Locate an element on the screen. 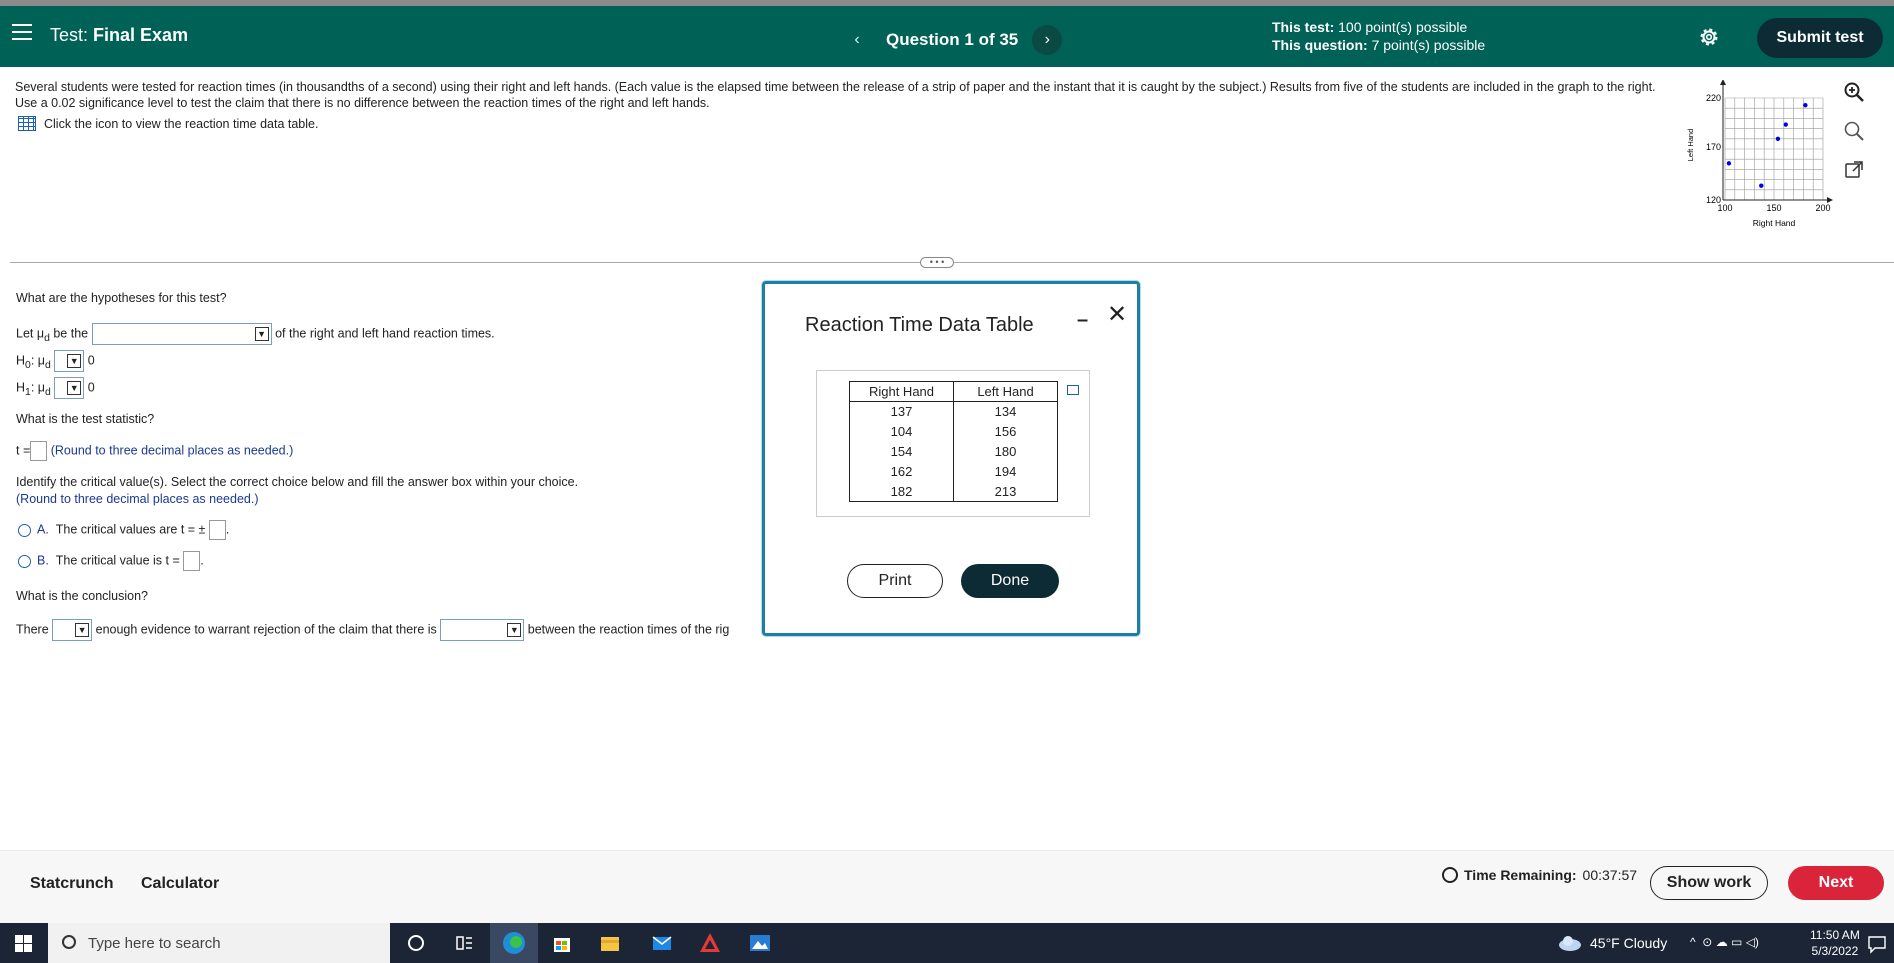  file-explorer-icon is located at coordinates (610, 943).